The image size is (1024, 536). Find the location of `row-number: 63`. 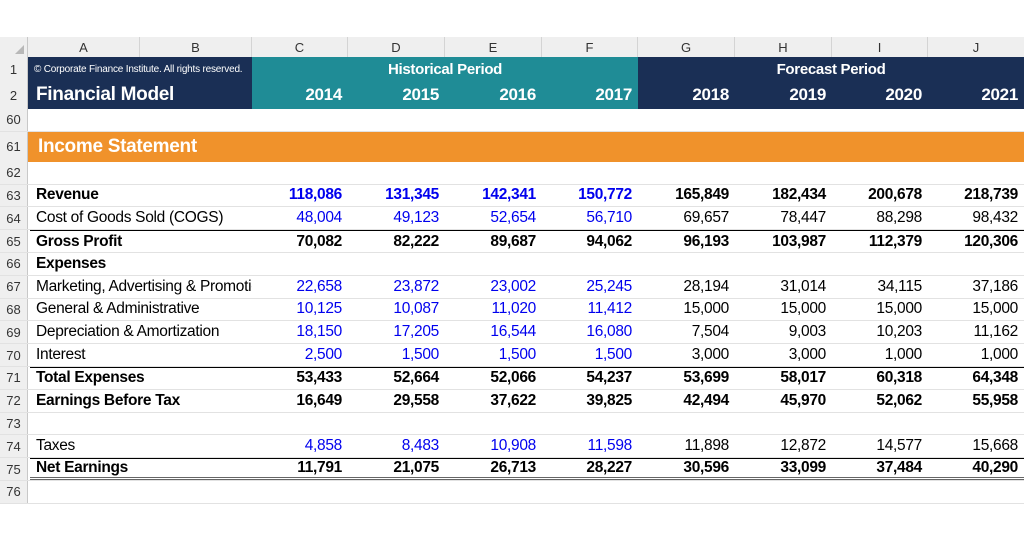

row-number: 63 is located at coordinates (14, 195).